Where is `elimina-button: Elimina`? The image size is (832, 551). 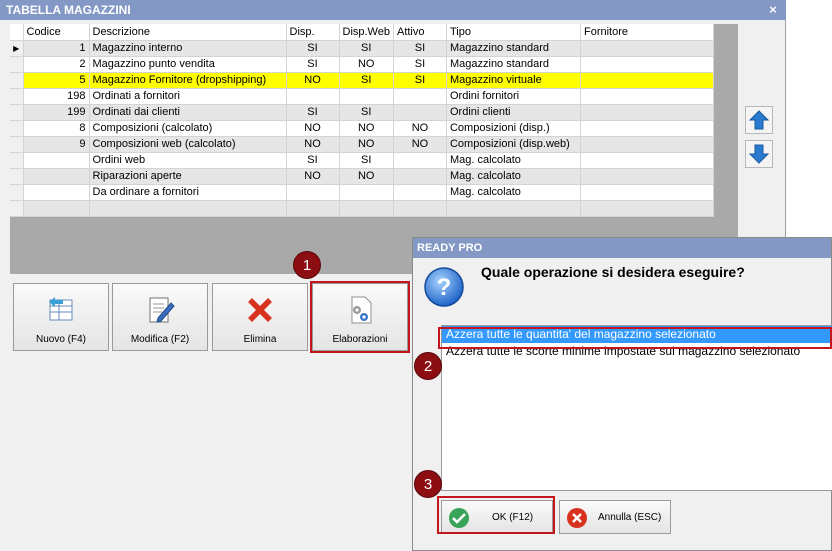
elimina-button: Elimina is located at coordinates (260, 317).